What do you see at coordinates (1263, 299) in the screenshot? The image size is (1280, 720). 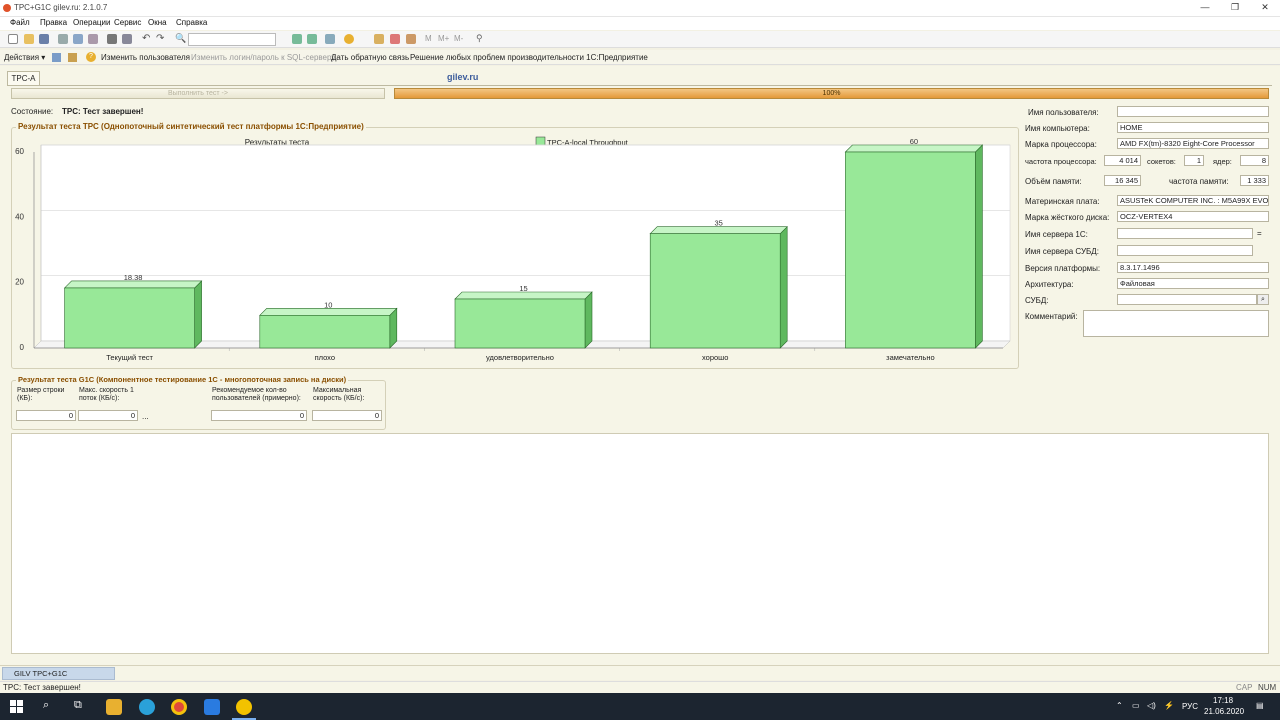 I see `dbms-search-icon: ⌕` at bounding box center [1263, 299].